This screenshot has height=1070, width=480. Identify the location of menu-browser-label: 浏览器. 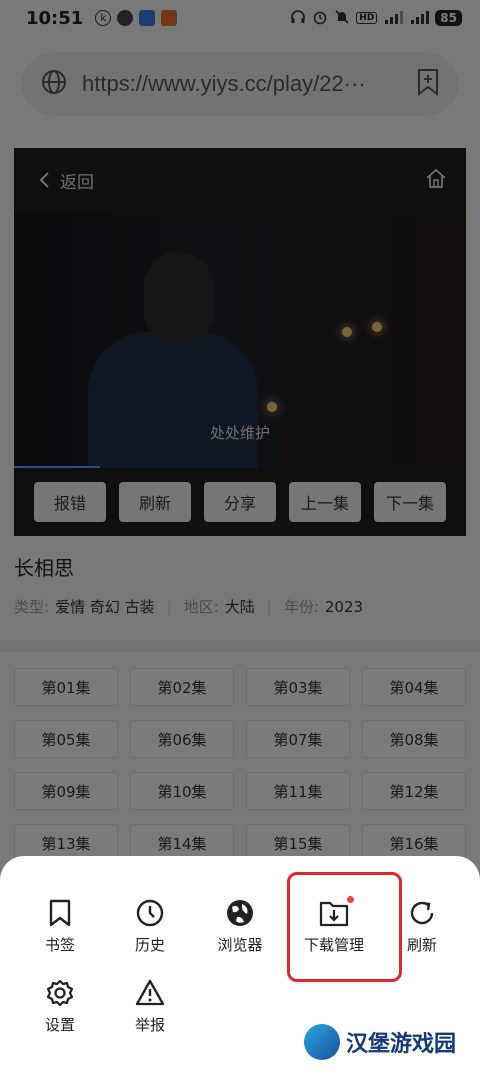
(240, 945).